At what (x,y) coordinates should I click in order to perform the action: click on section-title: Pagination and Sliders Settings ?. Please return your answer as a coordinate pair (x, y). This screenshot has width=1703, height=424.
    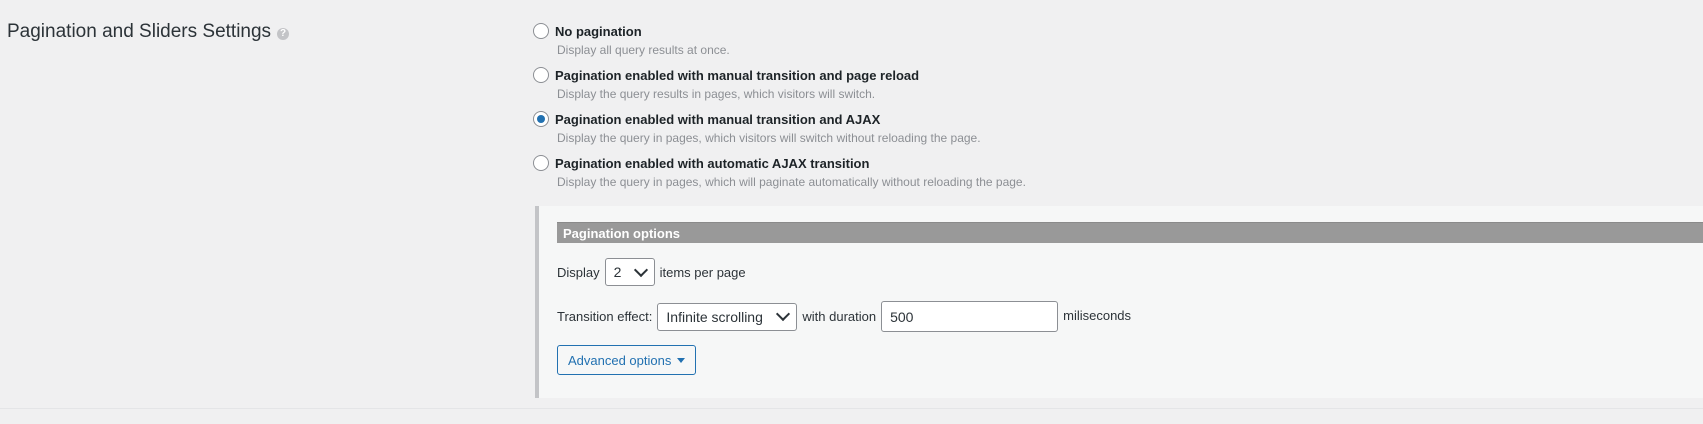
    Looking at the image, I should click on (148, 32).